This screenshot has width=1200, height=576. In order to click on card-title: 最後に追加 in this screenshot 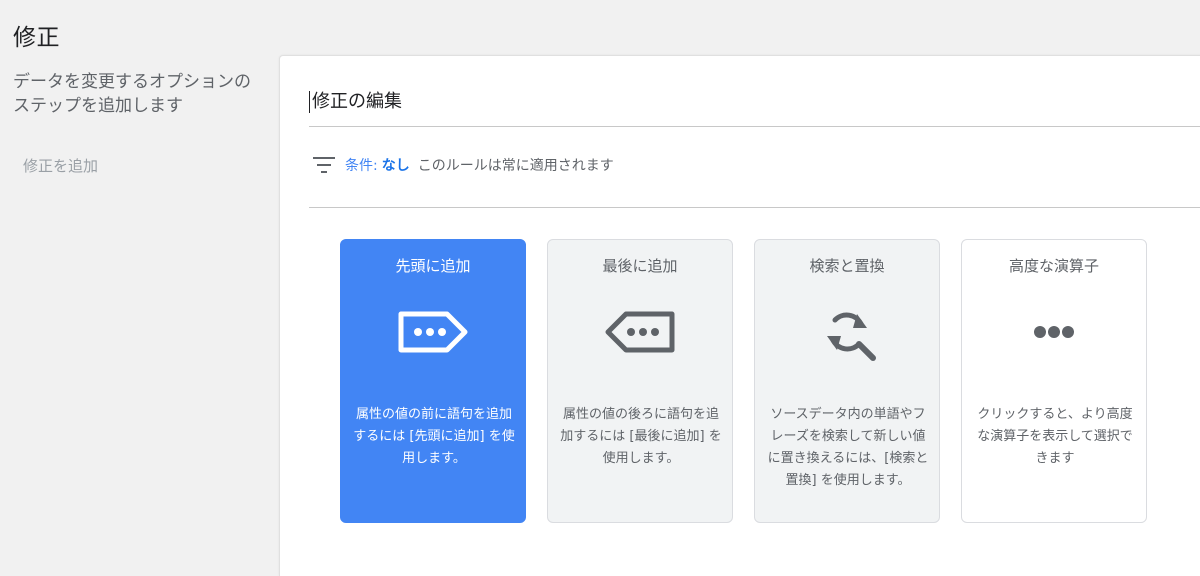, I will do `click(640, 266)`.